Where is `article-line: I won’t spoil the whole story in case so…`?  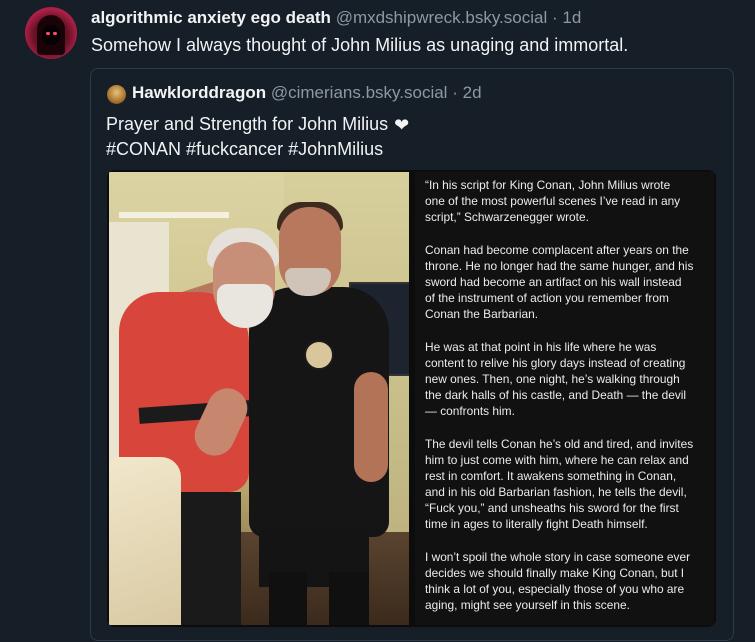
article-line: I won’t spoil the whole story in case so… is located at coordinates (558, 557).